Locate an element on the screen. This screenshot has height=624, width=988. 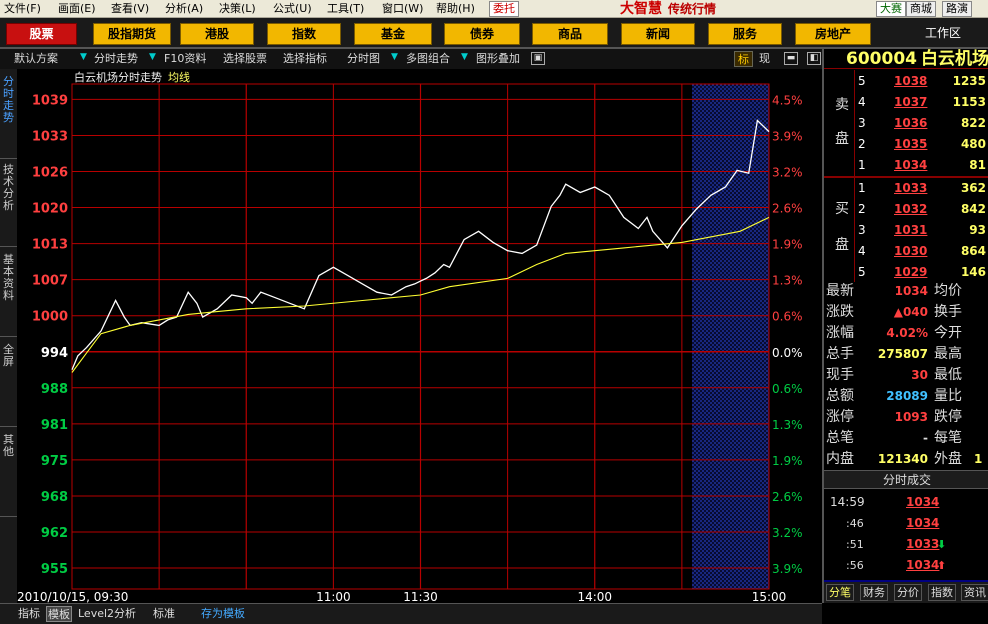
tick-row: 14:59 1034 is located at coordinates (906, 502).